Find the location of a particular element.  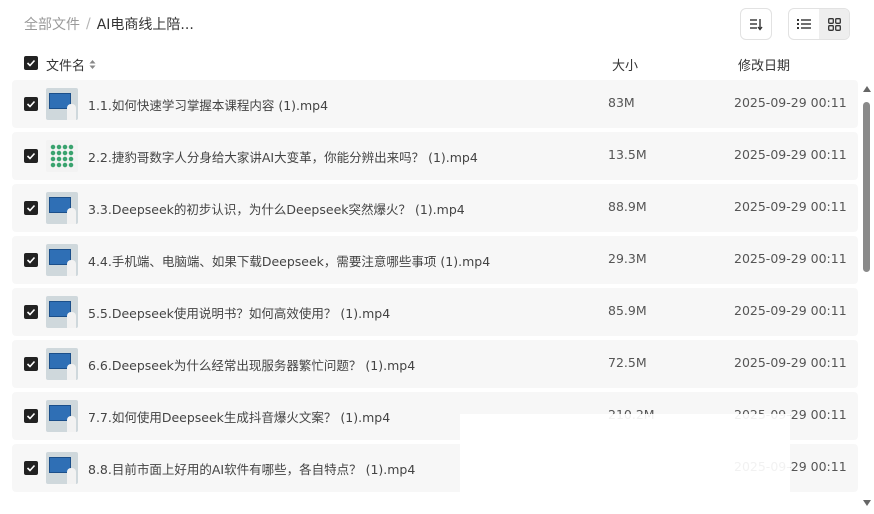

sort-button is located at coordinates (756, 24).